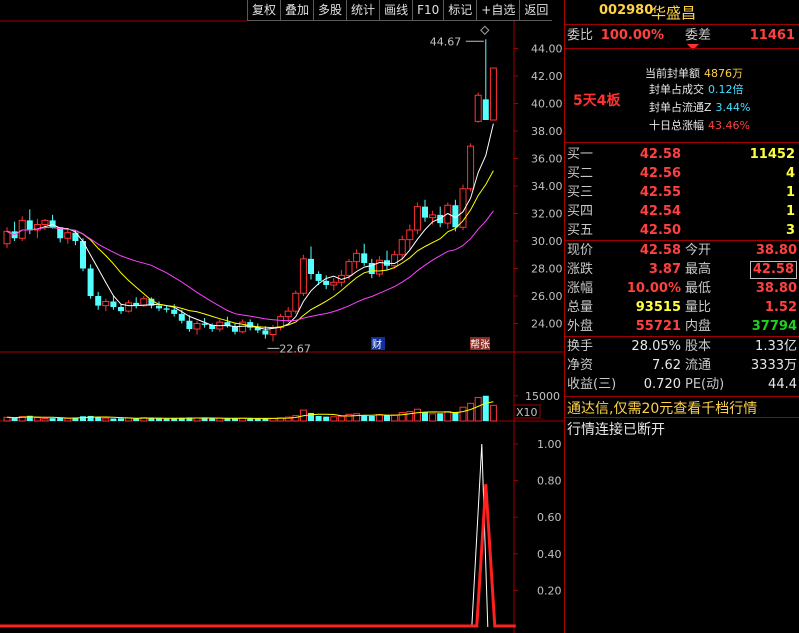 This screenshot has width=799, height=633. What do you see at coordinates (547, 49) in the screenshot?
I see `y-tick-label: 44.00` at bounding box center [547, 49].